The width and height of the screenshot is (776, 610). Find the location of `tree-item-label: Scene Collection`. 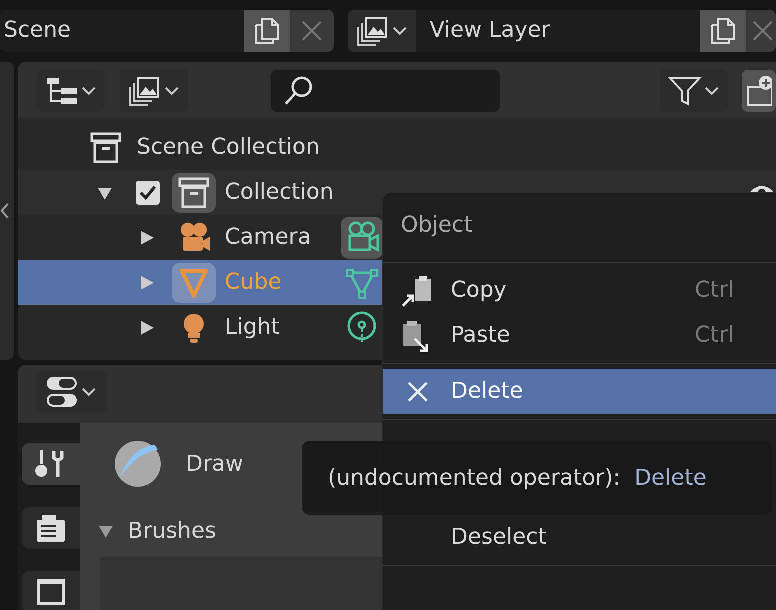

tree-item-label: Scene Collection is located at coordinates (228, 148).